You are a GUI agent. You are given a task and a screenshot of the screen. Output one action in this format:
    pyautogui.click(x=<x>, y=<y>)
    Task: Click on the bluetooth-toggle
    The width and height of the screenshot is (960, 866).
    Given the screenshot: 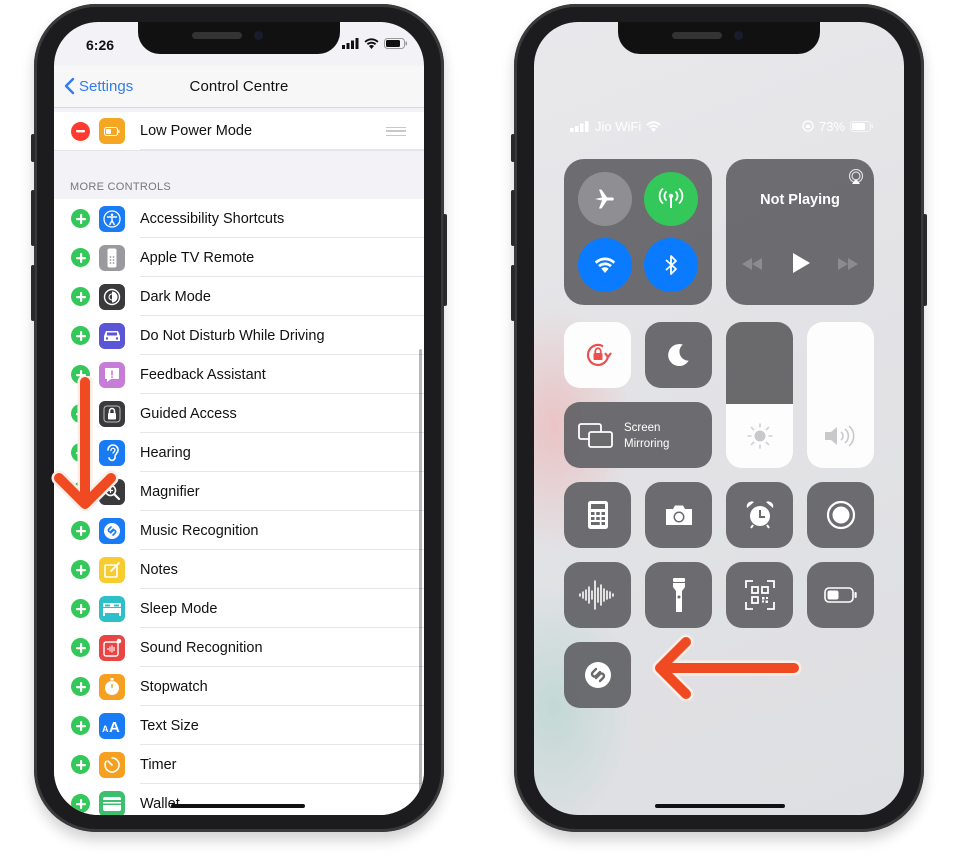 What is the action you would take?
    pyautogui.click(x=671, y=265)
    